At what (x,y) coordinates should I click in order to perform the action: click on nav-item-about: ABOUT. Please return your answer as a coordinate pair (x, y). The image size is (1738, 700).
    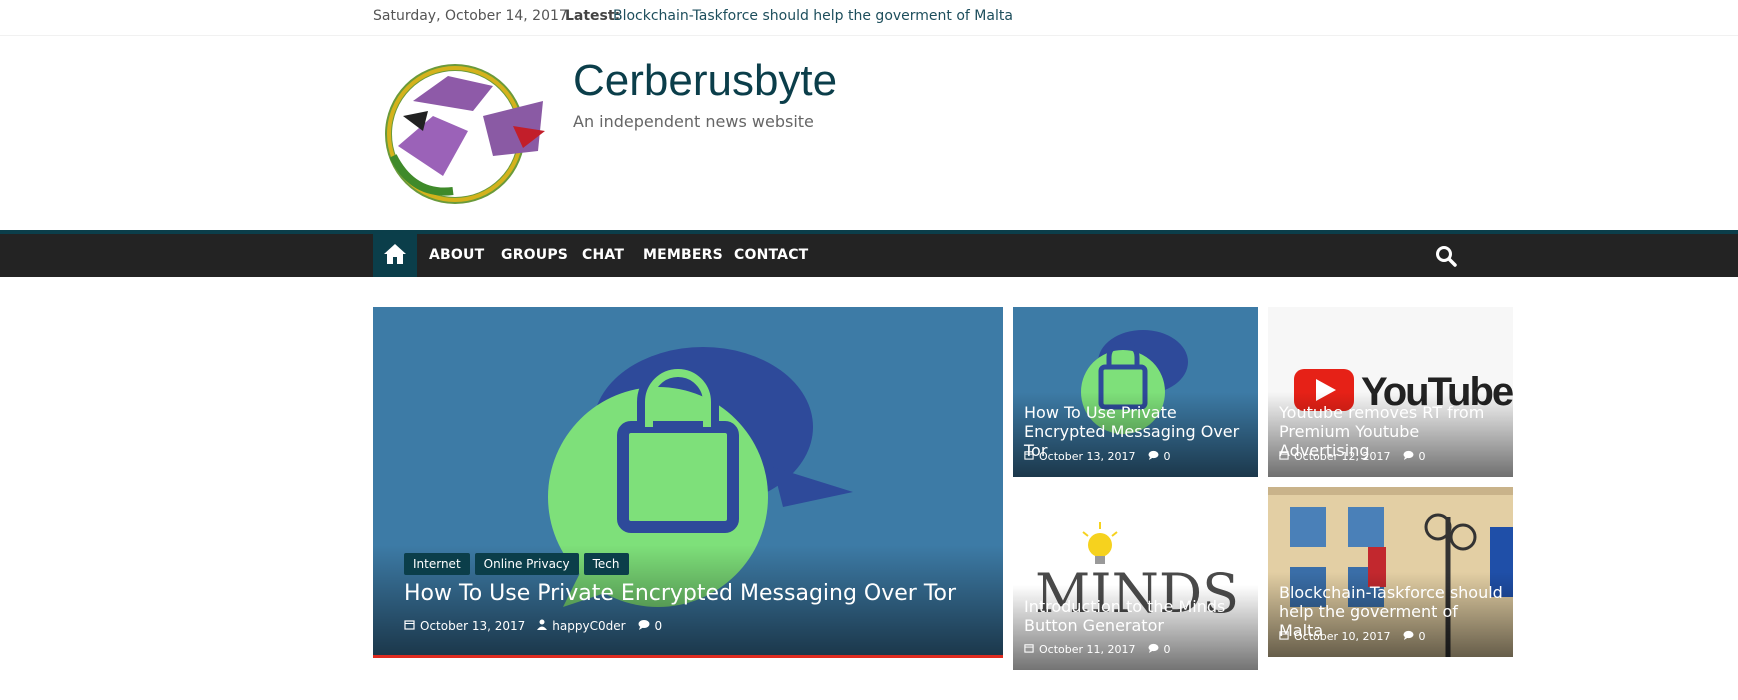
    Looking at the image, I should click on (456, 255).